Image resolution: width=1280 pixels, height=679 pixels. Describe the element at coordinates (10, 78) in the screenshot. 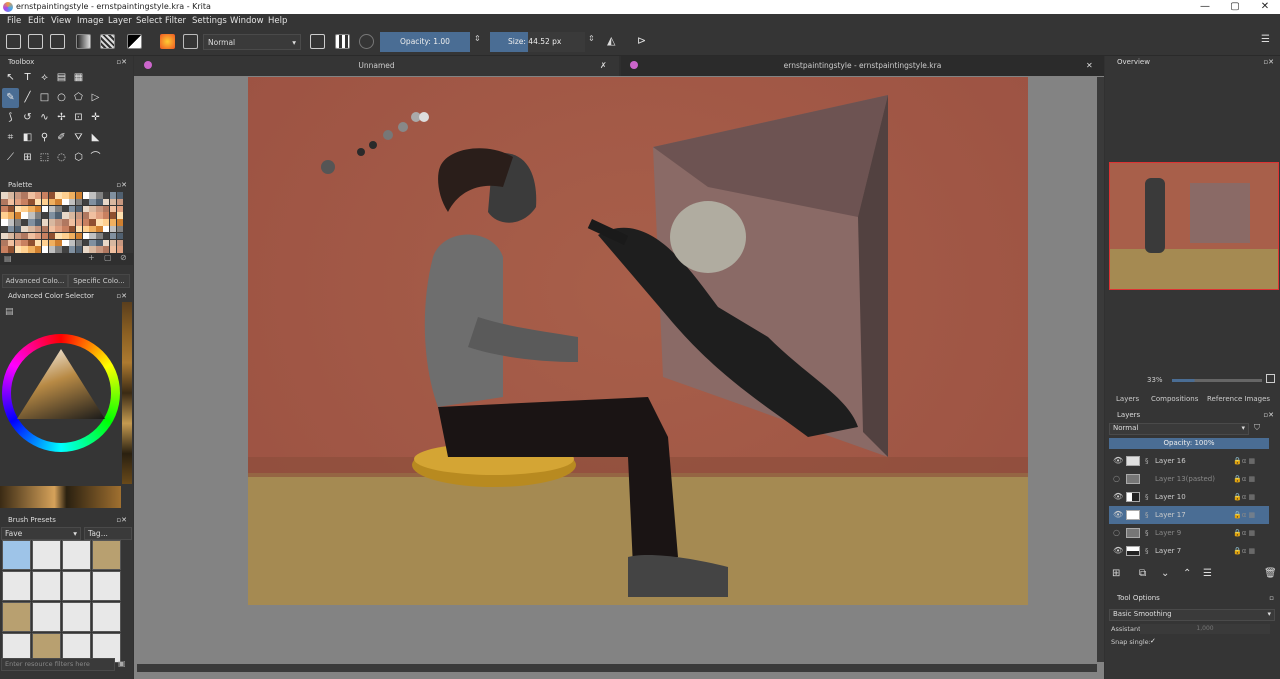

I see `select-shapes-tool-icon: ↖` at that location.